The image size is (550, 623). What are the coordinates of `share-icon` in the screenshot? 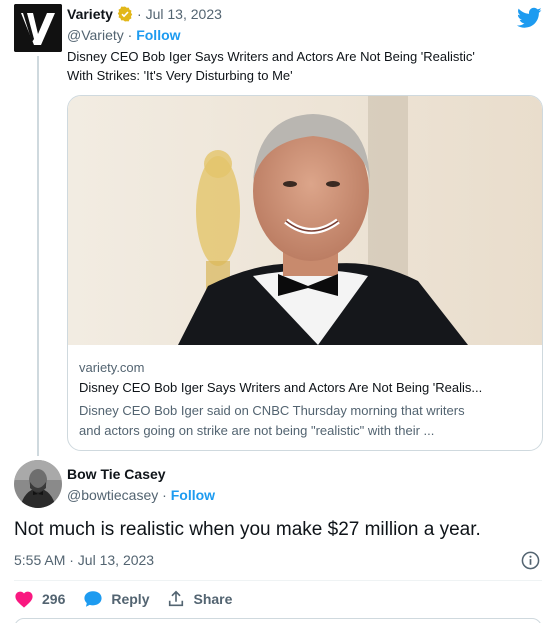 It's located at (176, 598).